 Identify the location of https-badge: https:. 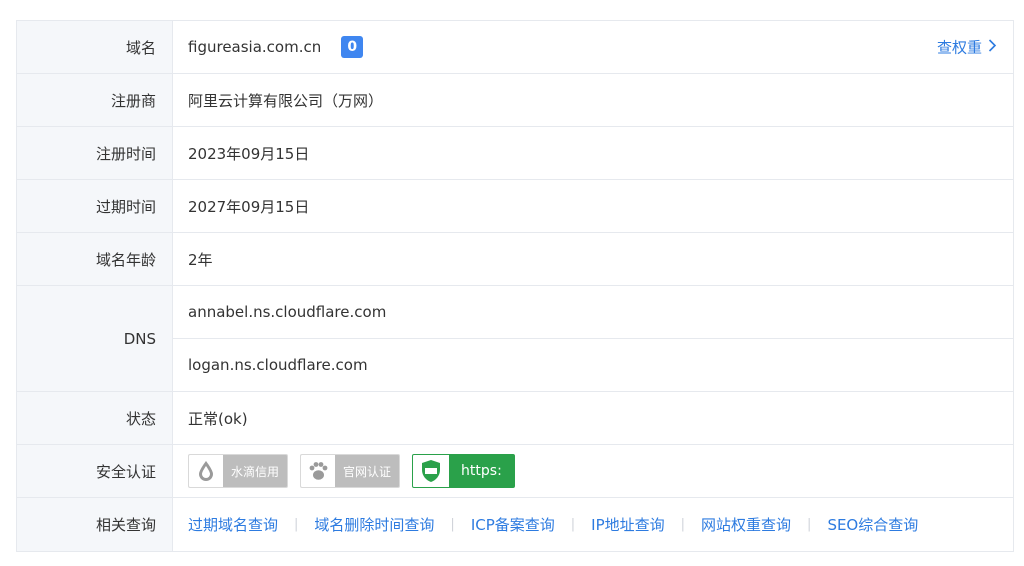
(463, 471).